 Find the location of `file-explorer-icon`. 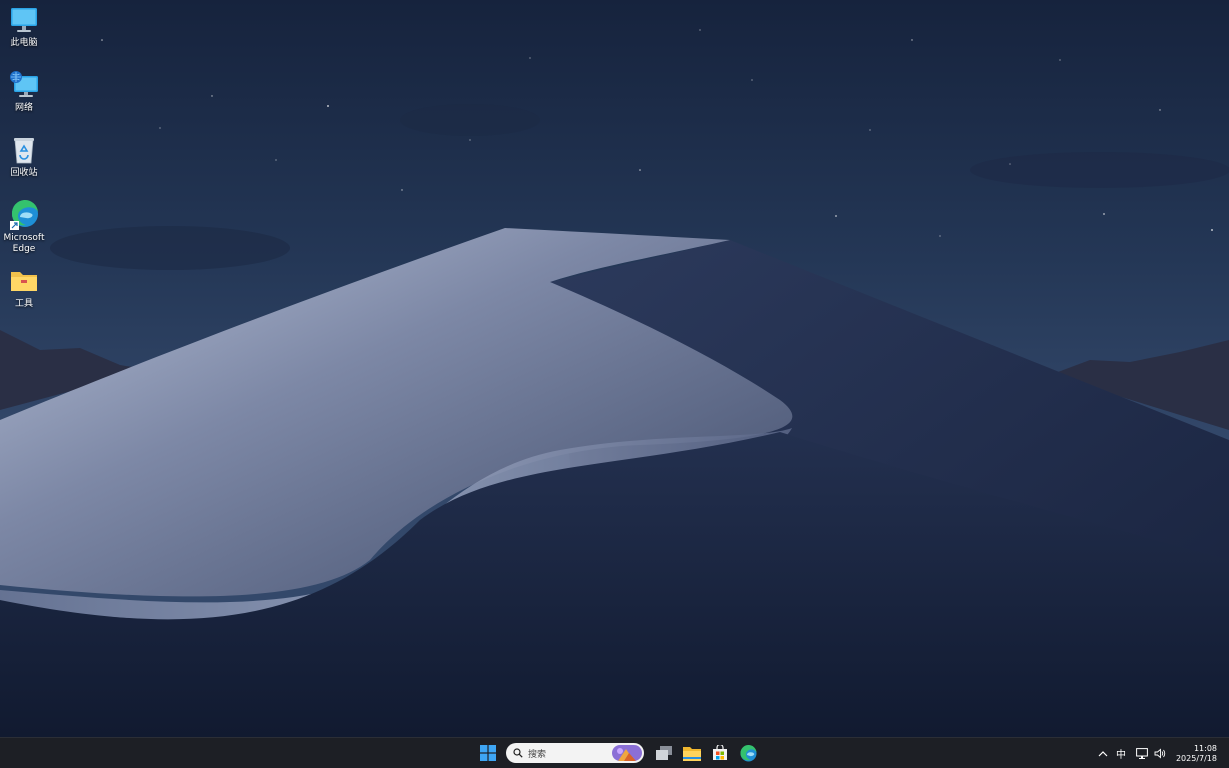

file-explorer-icon is located at coordinates (692, 753).